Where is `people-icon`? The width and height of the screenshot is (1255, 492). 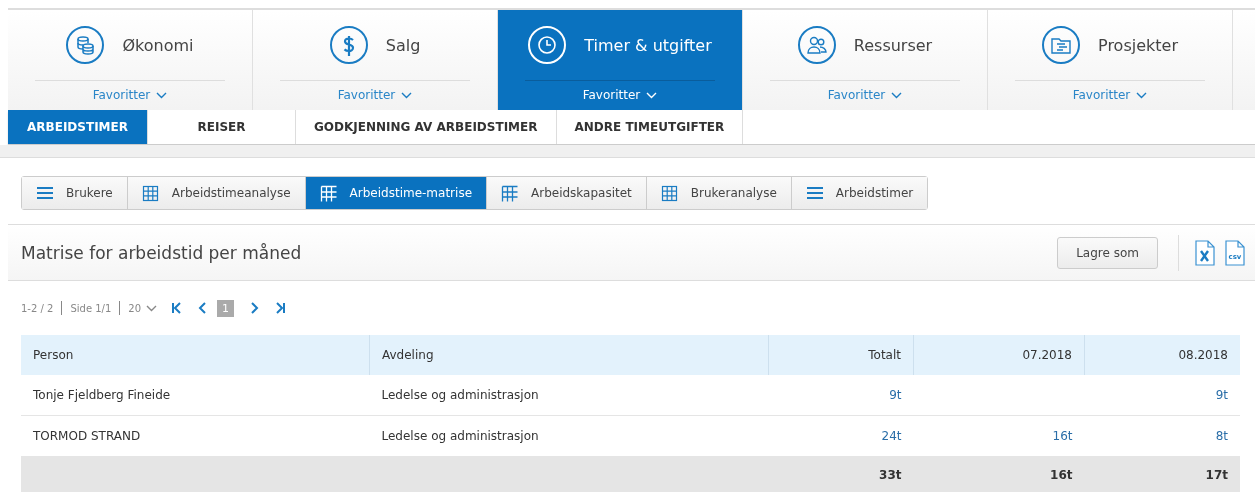 people-icon is located at coordinates (816, 45).